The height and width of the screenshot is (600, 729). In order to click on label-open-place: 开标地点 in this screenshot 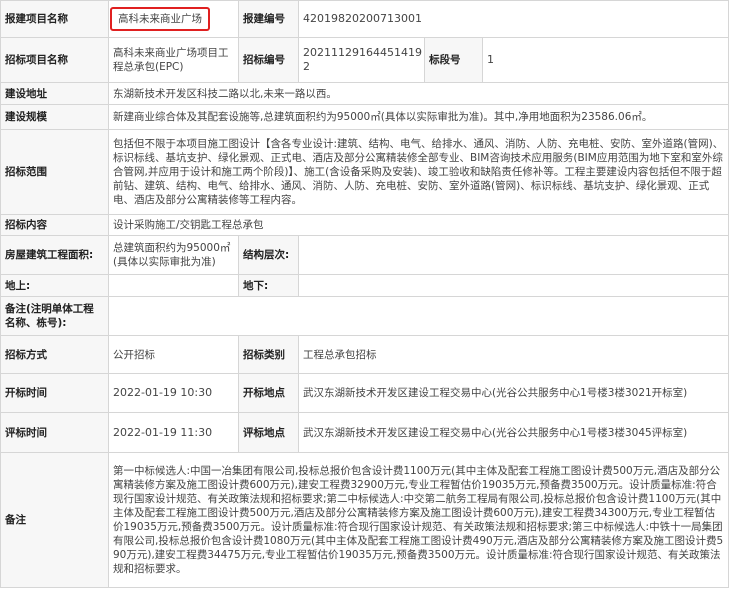, I will do `click(268, 393)`.